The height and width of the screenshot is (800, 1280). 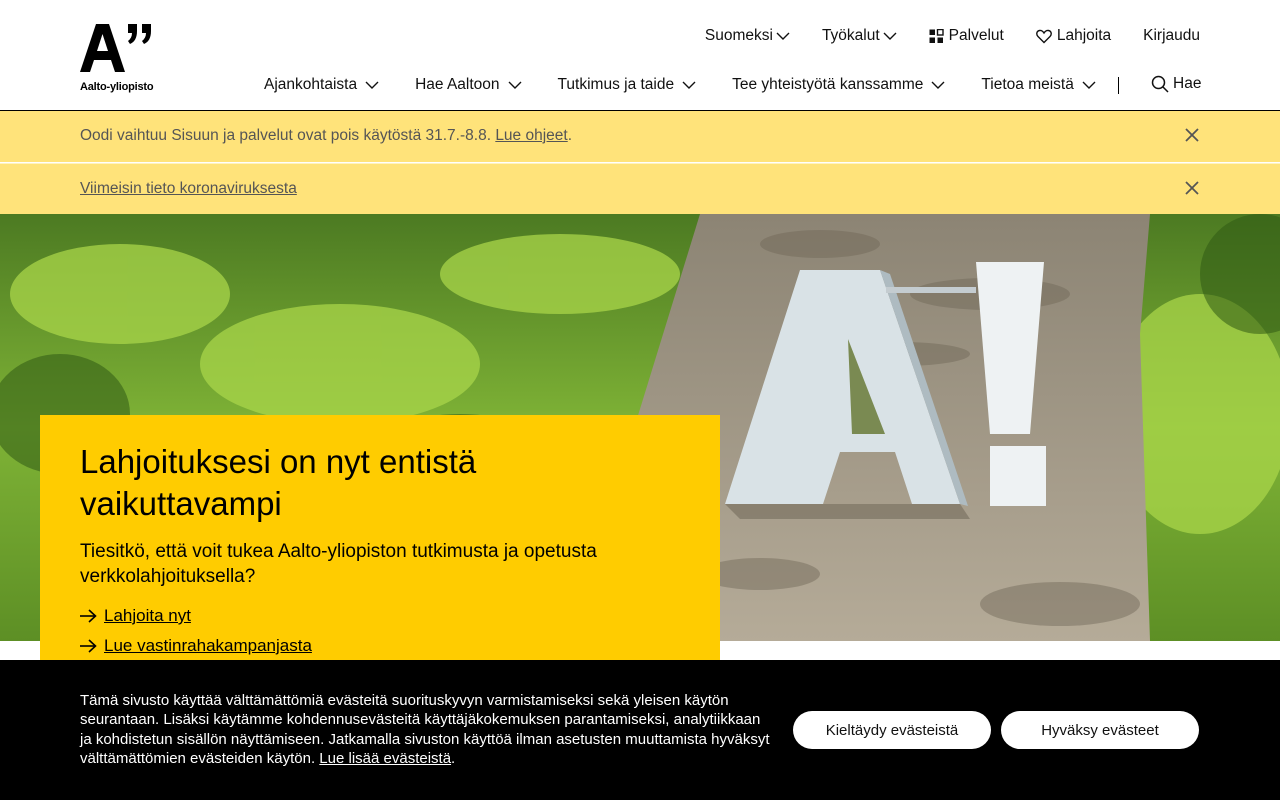 I want to click on donate-now-link: Lahjoita nyt, so click(x=135, y=616).